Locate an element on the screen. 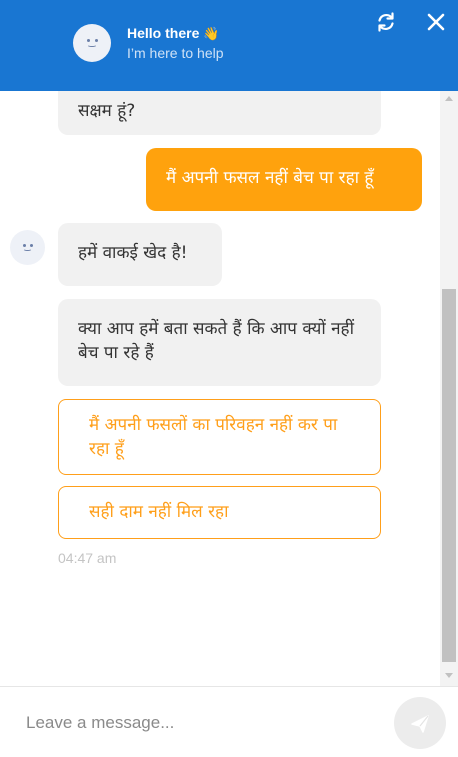 This screenshot has width=458, height=757. header-title: Hello there 👋 is located at coordinates (173, 33).